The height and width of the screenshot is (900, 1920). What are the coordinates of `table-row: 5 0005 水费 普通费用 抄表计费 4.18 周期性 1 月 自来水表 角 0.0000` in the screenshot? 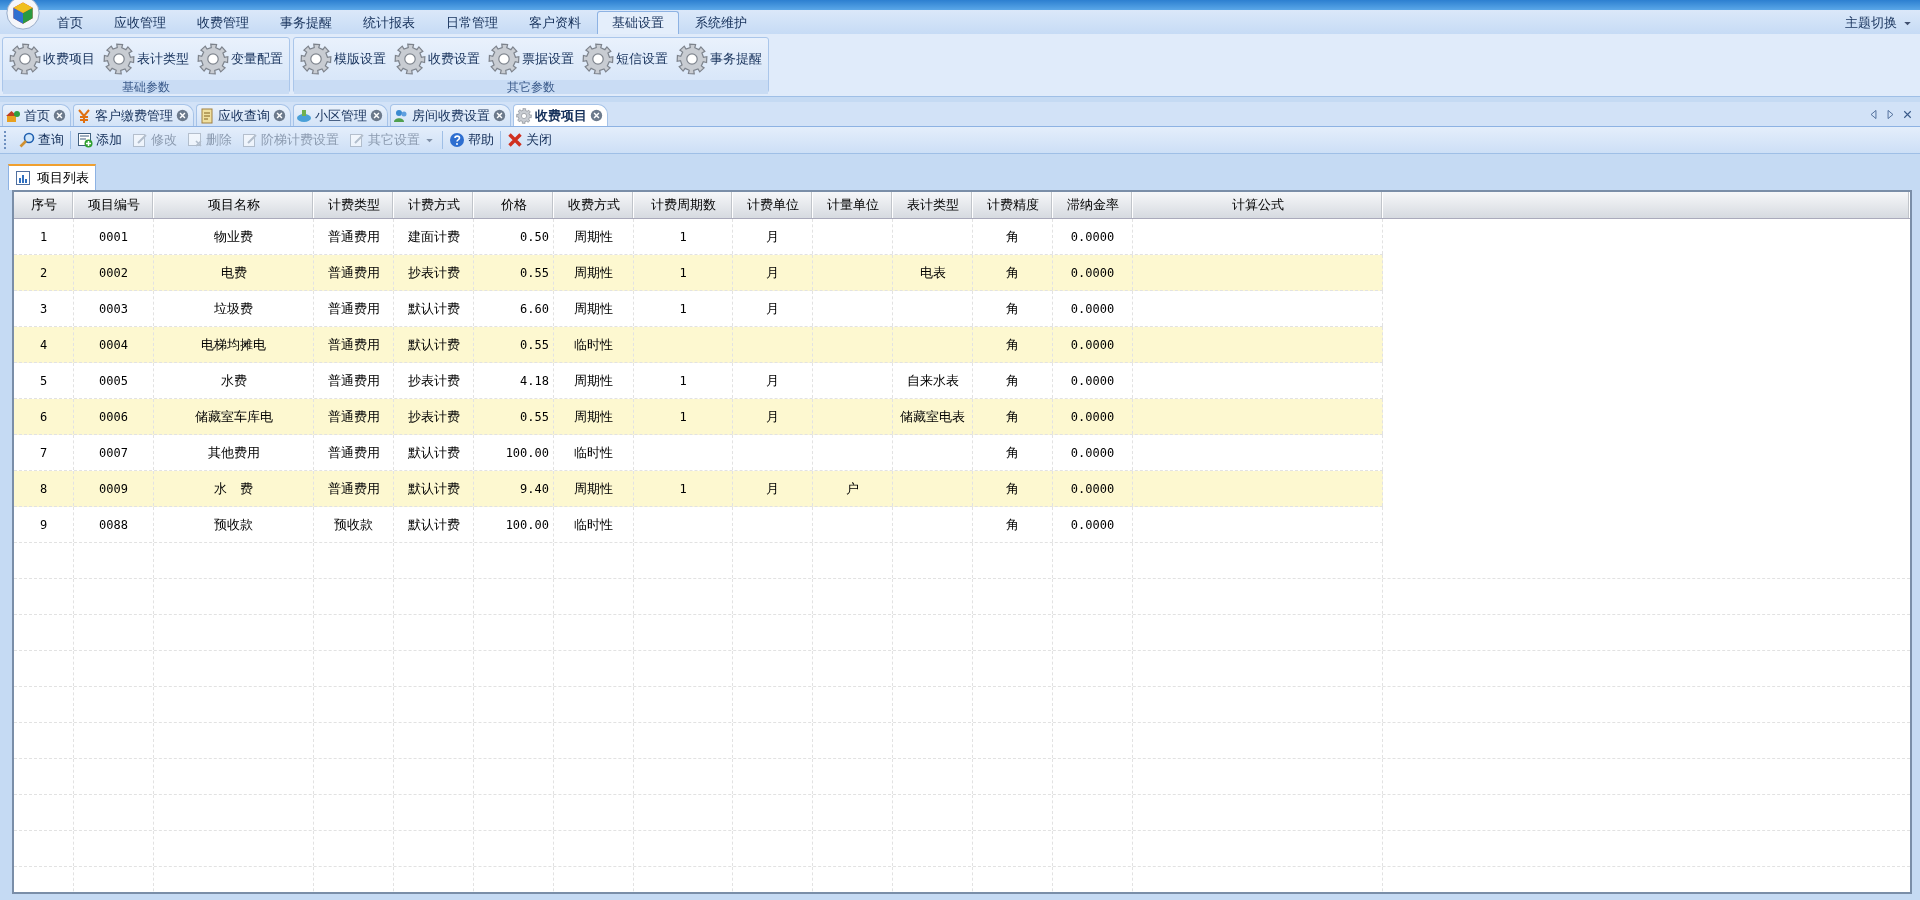 It's located at (698, 381).